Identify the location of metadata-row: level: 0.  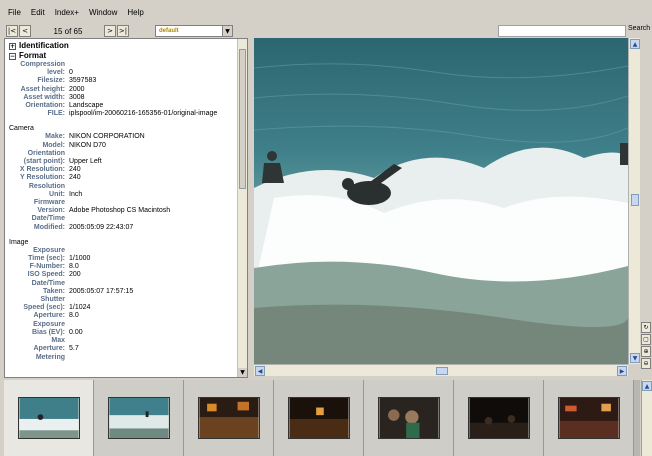
(123, 73).